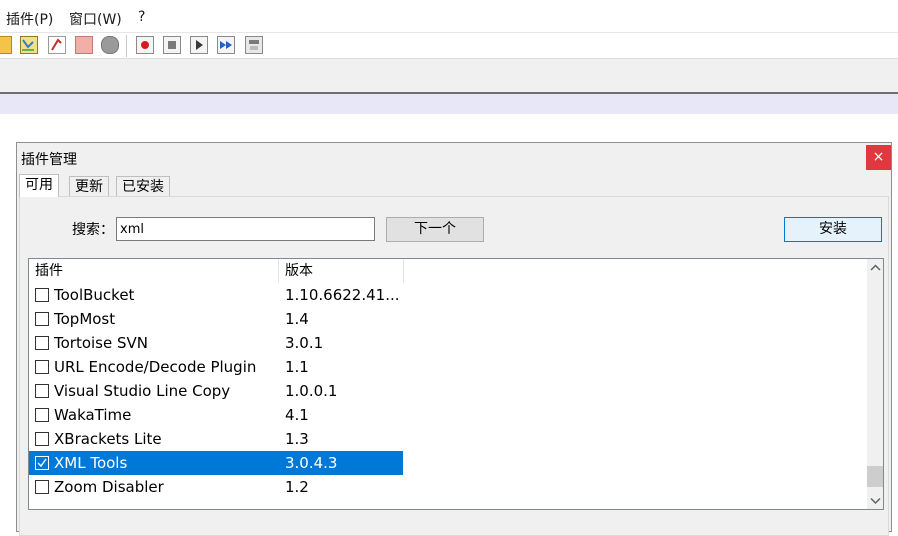 The width and height of the screenshot is (898, 536). Describe the element at coordinates (875, 500) in the screenshot. I see `scroll-down-icon` at that location.